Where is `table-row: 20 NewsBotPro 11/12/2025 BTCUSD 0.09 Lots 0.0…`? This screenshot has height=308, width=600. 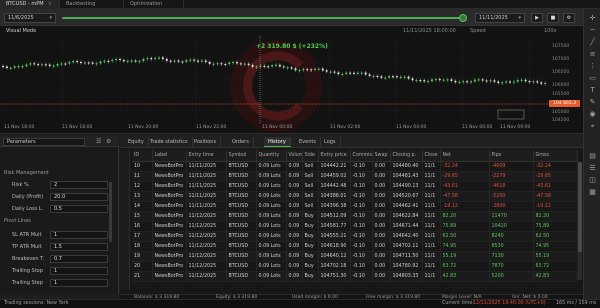
table-row: 20 NewsBotPro 11/12/2025 BTCUSD 0.09 Lots 0.0… is located at coordinates (355, 266).